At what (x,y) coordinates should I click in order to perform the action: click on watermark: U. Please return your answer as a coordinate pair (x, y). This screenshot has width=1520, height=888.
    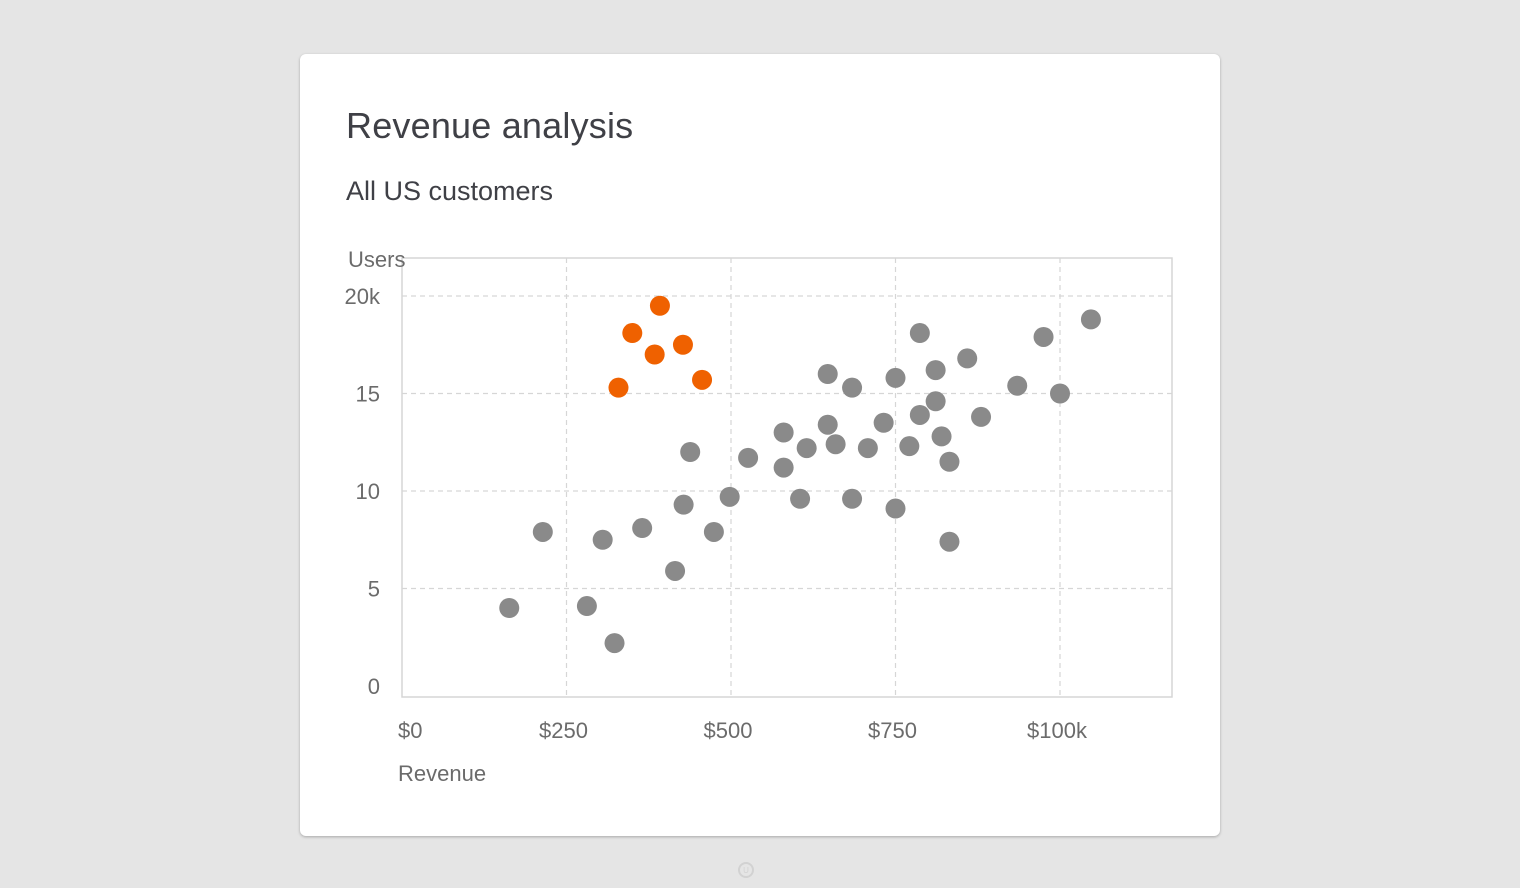
    Looking at the image, I should click on (746, 870).